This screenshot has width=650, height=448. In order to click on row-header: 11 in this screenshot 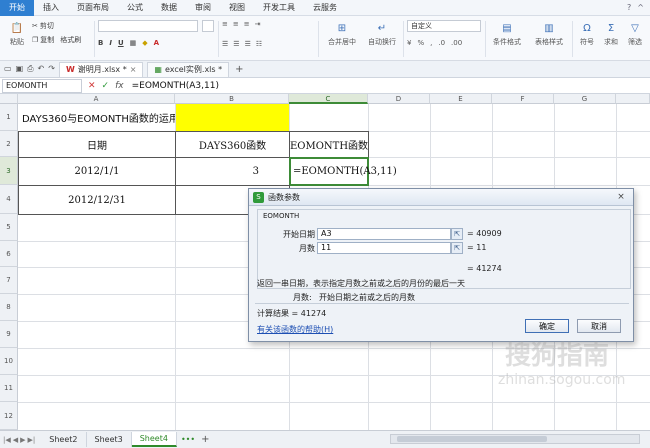, I will do `click(9, 388)`.